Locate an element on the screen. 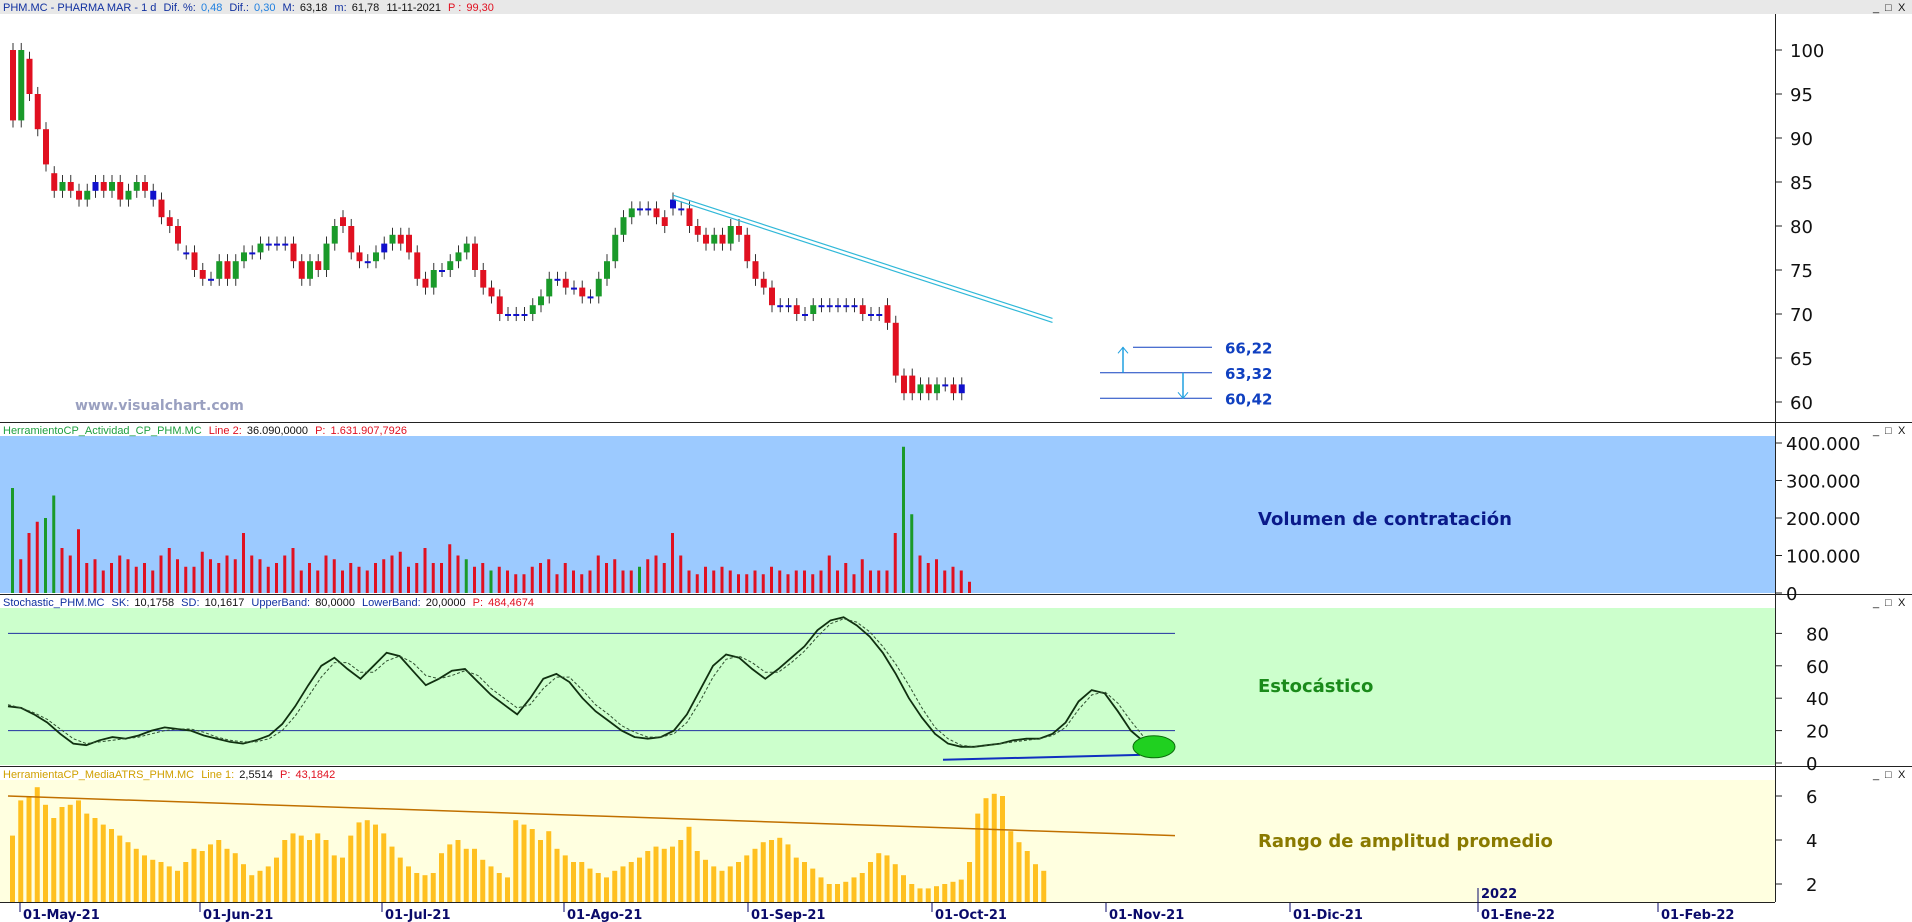 The width and height of the screenshot is (1912, 922). window-controls-atr: _ □ X is located at coordinates (1889, 775).